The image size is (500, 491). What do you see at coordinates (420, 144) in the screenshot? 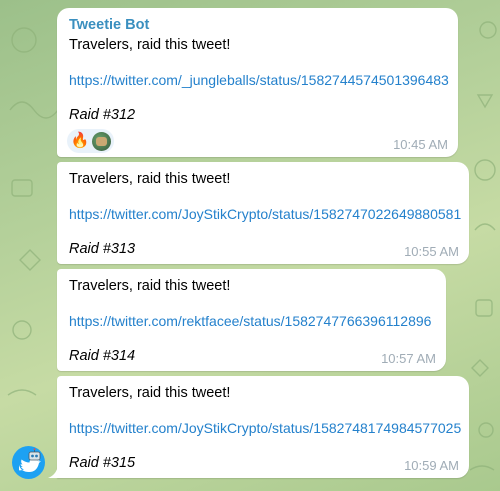
I see `message-timestamp: 10:45 AM` at bounding box center [420, 144].